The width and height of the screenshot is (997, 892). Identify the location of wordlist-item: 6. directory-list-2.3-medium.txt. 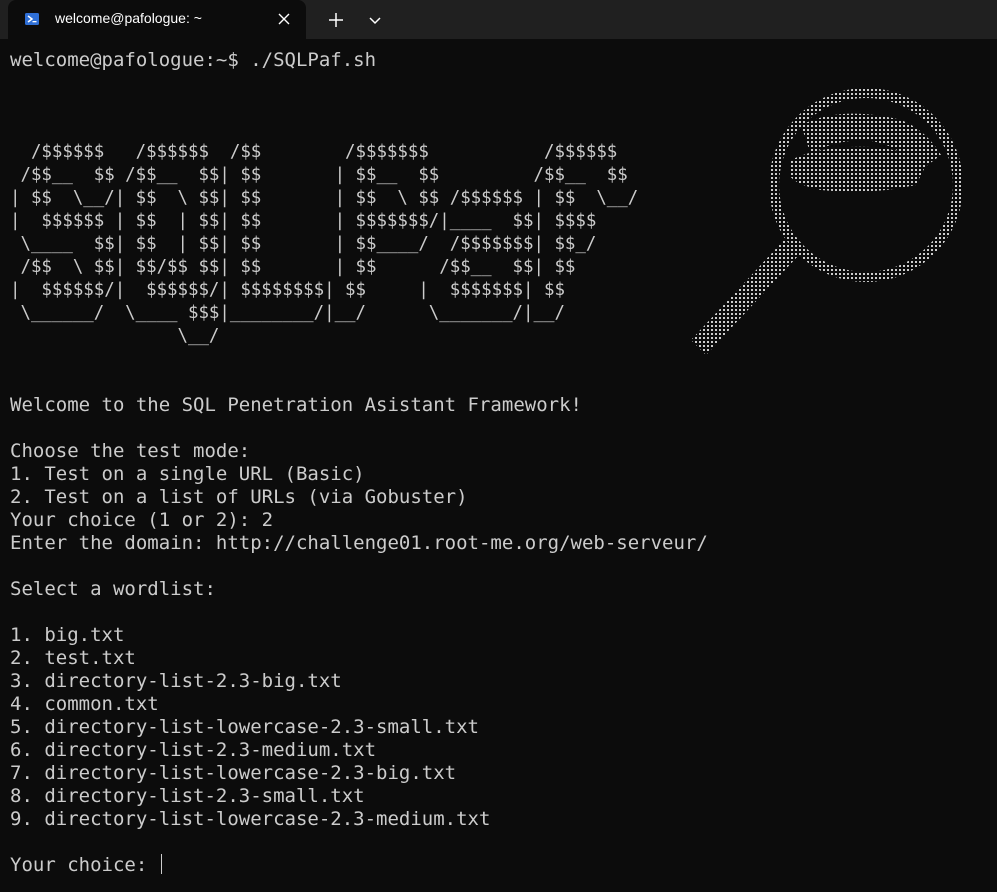
(193, 750).